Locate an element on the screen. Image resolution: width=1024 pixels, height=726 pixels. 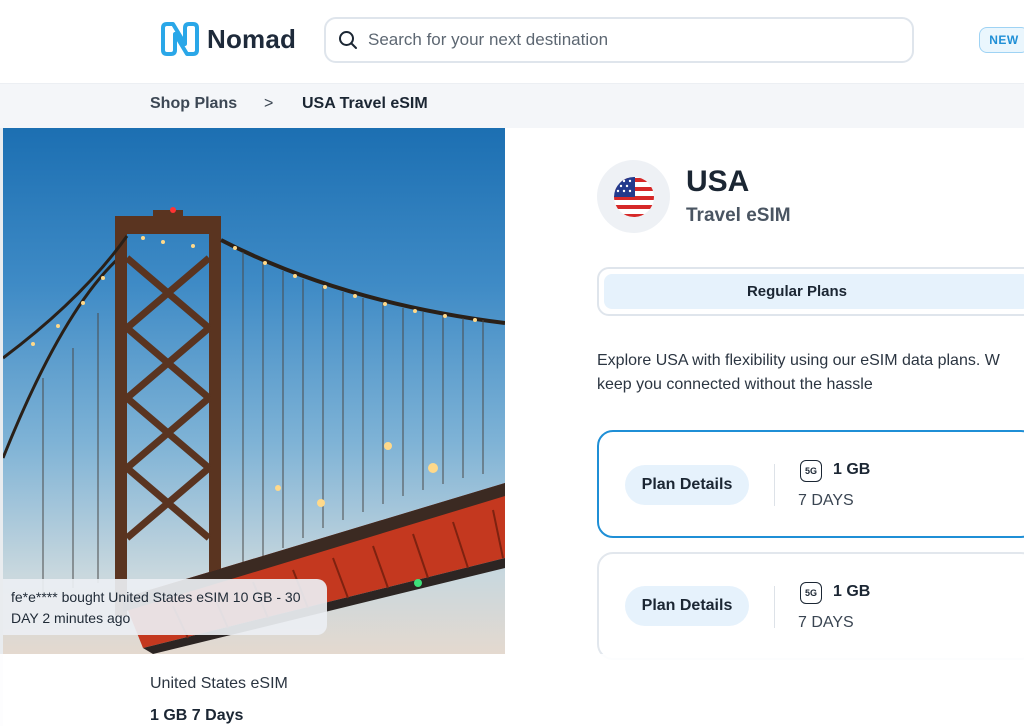
plan-card: Plan Details 5G 1 GB 7 DAYS is located at coordinates (810, 606).